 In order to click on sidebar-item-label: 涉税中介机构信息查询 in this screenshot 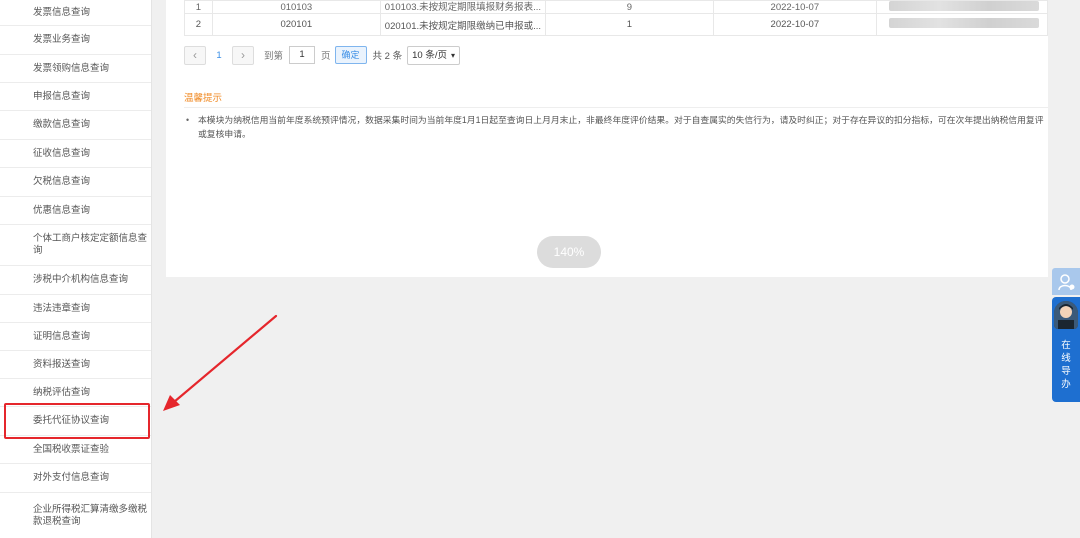, I will do `click(81, 279)`.